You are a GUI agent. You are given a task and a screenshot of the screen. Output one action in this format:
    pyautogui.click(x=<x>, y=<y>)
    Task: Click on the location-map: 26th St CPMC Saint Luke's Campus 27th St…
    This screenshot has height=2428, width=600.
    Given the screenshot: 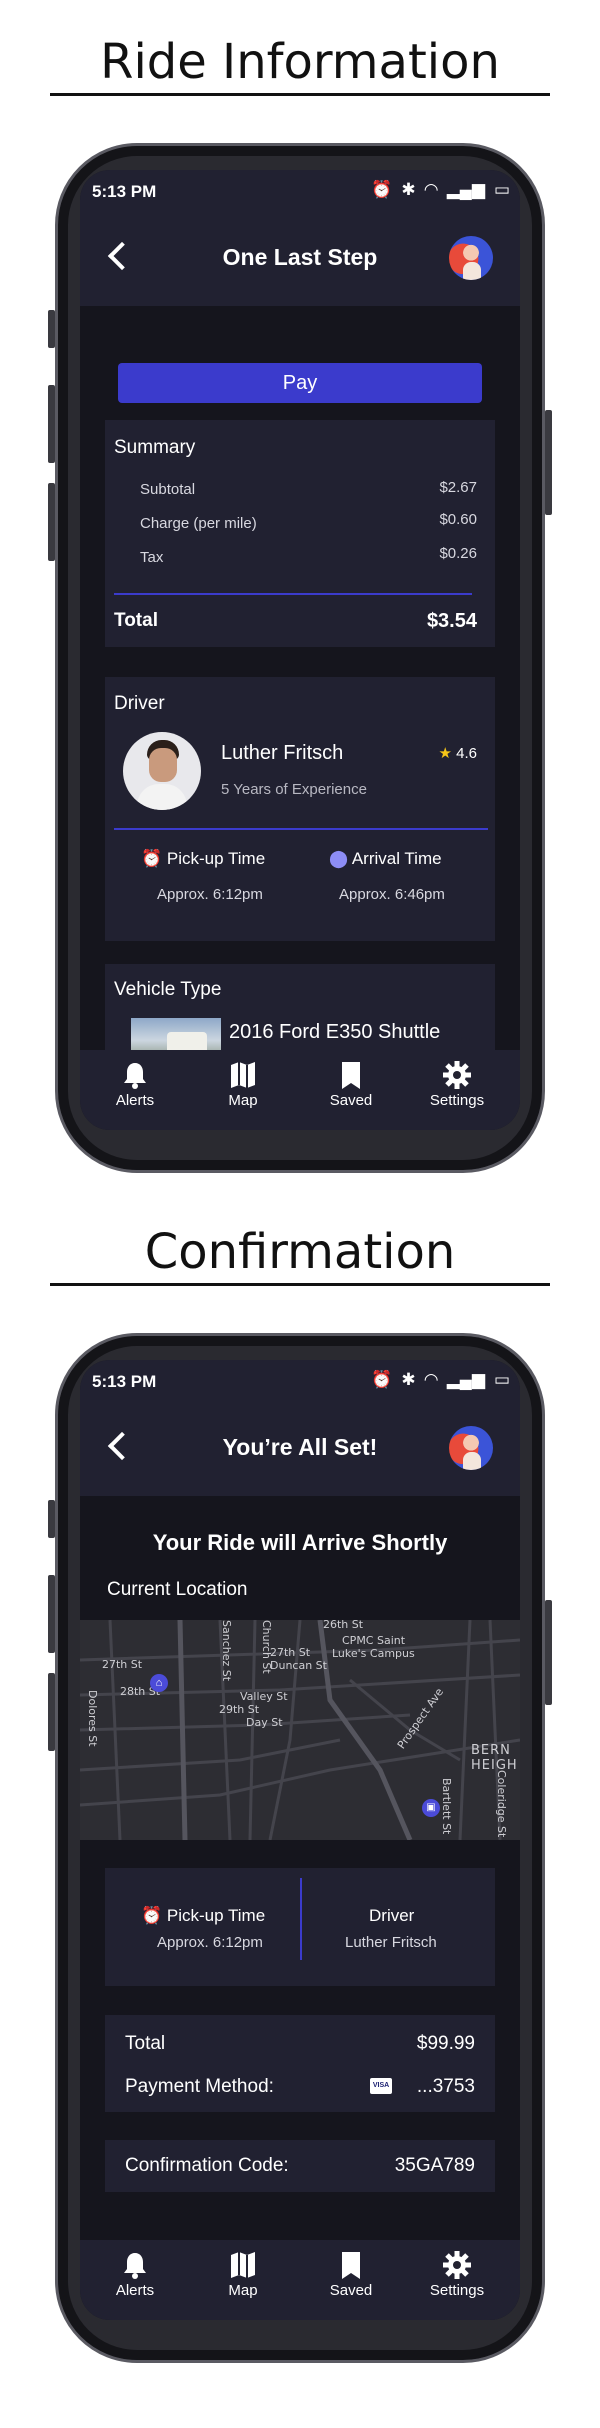 What is the action you would take?
    pyautogui.click(x=300, y=1730)
    